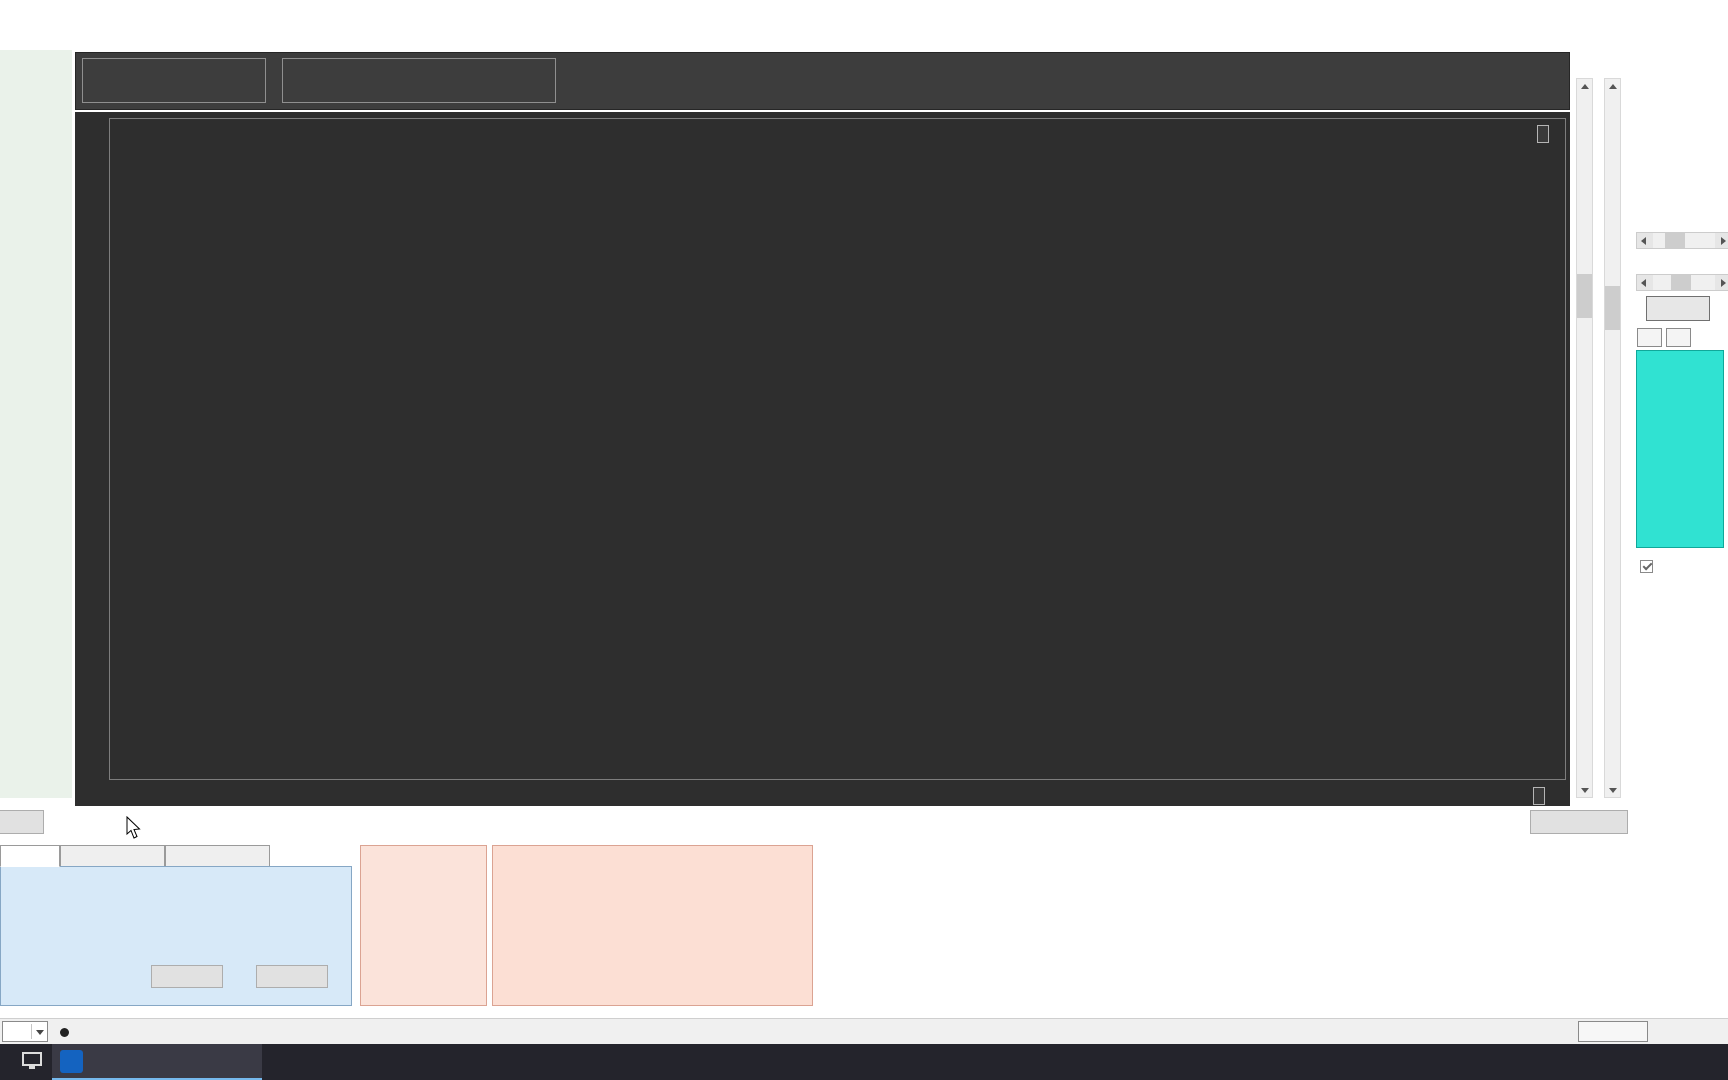 The width and height of the screenshot is (1728, 1080). Describe the element at coordinates (864, 1062) in the screenshot. I see `taskbar` at that location.